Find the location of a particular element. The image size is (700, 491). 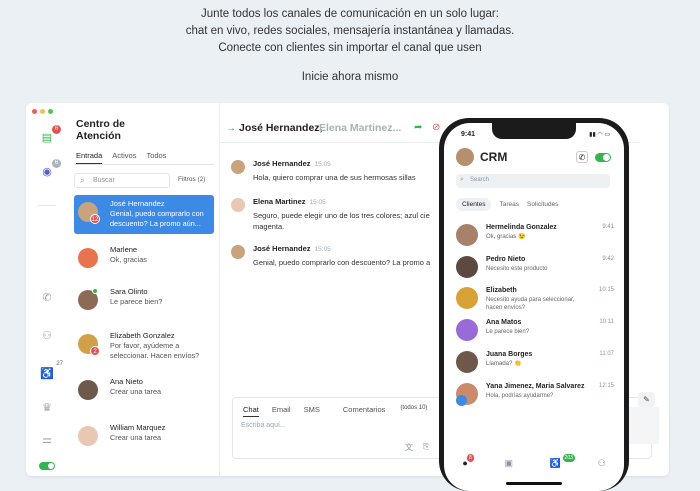

client-name: Juana Borges is located at coordinates (509, 354).